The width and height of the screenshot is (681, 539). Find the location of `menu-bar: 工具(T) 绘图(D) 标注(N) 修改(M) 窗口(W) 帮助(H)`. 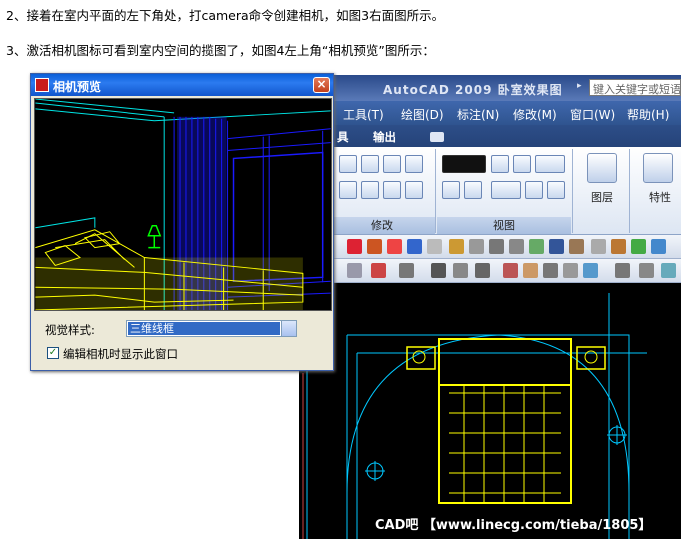

menu-bar: 工具(T) 绘图(D) 标注(N) 修改(M) 窗口(W) 帮助(H) is located at coordinates (490, 113).